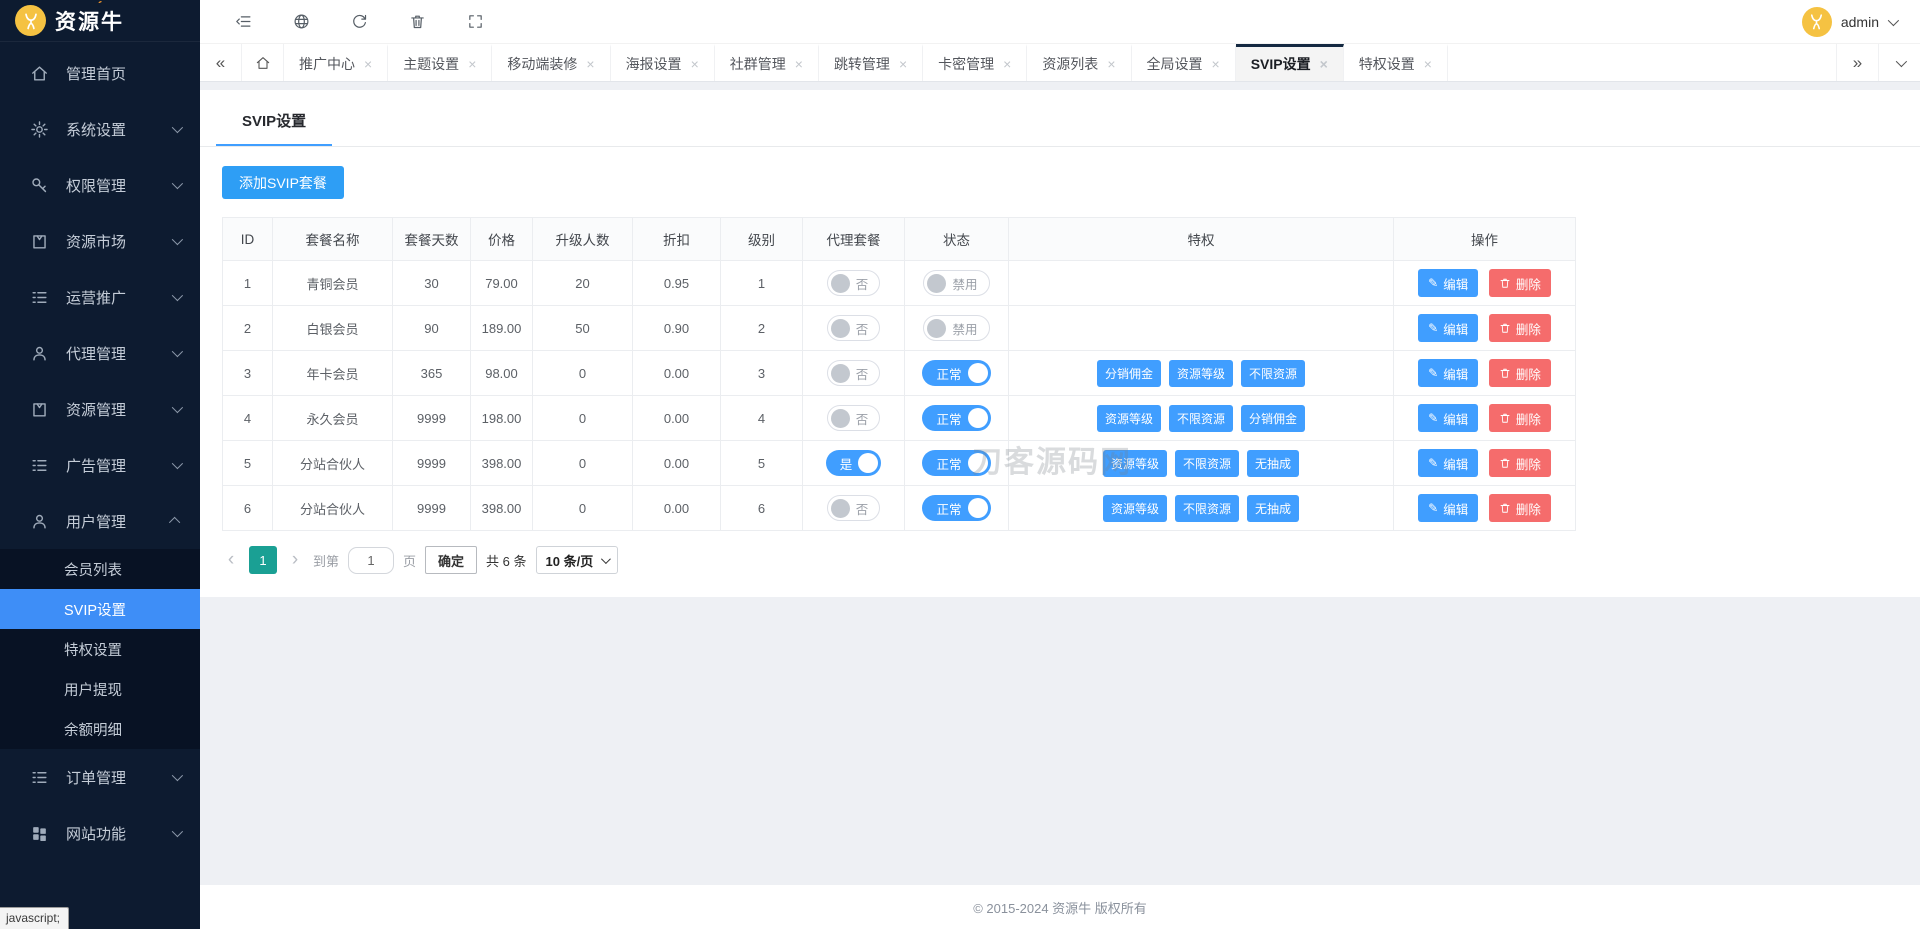 This screenshot has height=929, width=1920. What do you see at coordinates (1899, 62) in the screenshot?
I see `tab-options-dropdown` at bounding box center [1899, 62].